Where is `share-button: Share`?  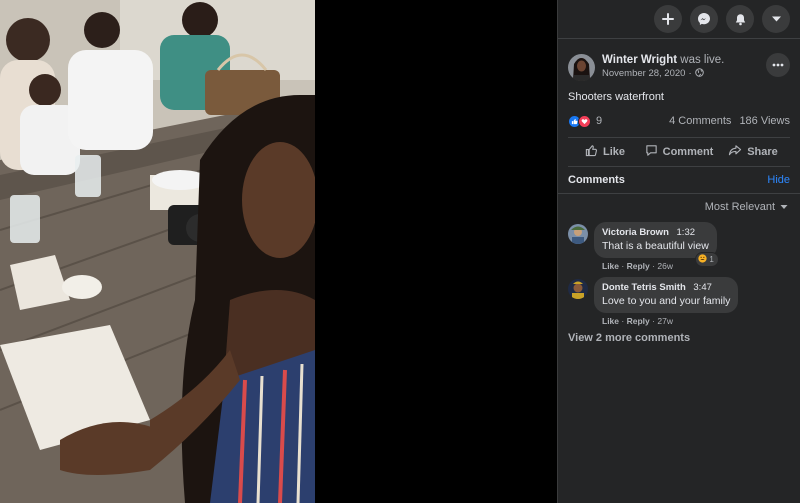
share-button: Share is located at coordinates (753, 152).